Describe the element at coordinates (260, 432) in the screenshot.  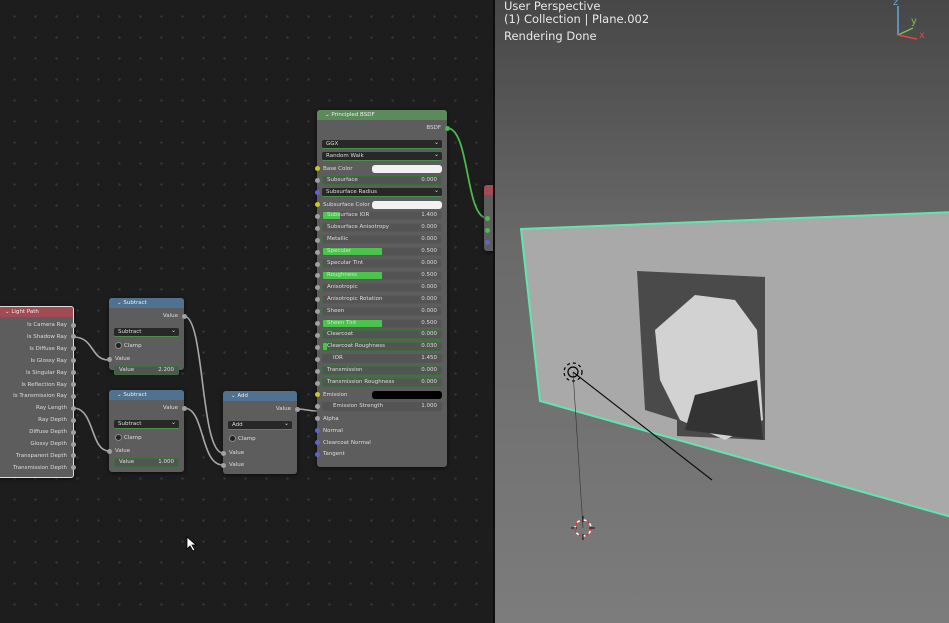
I see `add-node: ⌄ Add Value Add Clamp Value Value` at that location.